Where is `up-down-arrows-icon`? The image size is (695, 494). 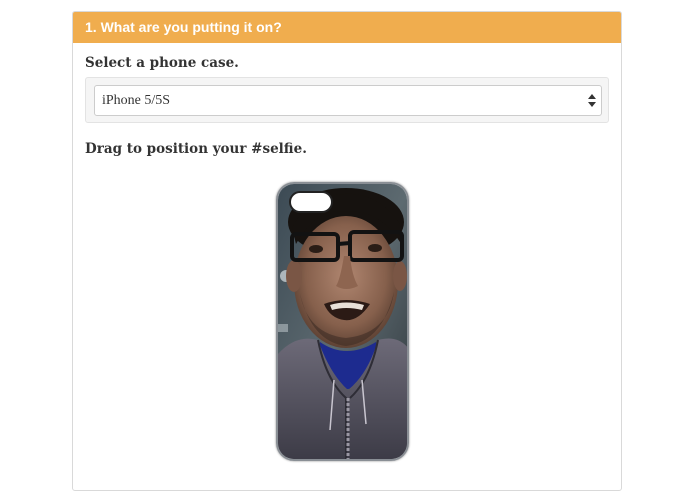
up-down-arrows-icon is located at coordinates (592, 100).